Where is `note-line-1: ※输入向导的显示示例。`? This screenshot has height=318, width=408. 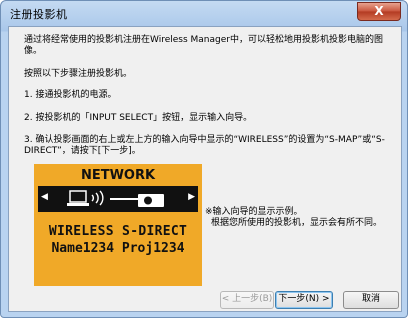
note-line-1: ※输入向导的显示示例。 is located at coordinates (254, 212).